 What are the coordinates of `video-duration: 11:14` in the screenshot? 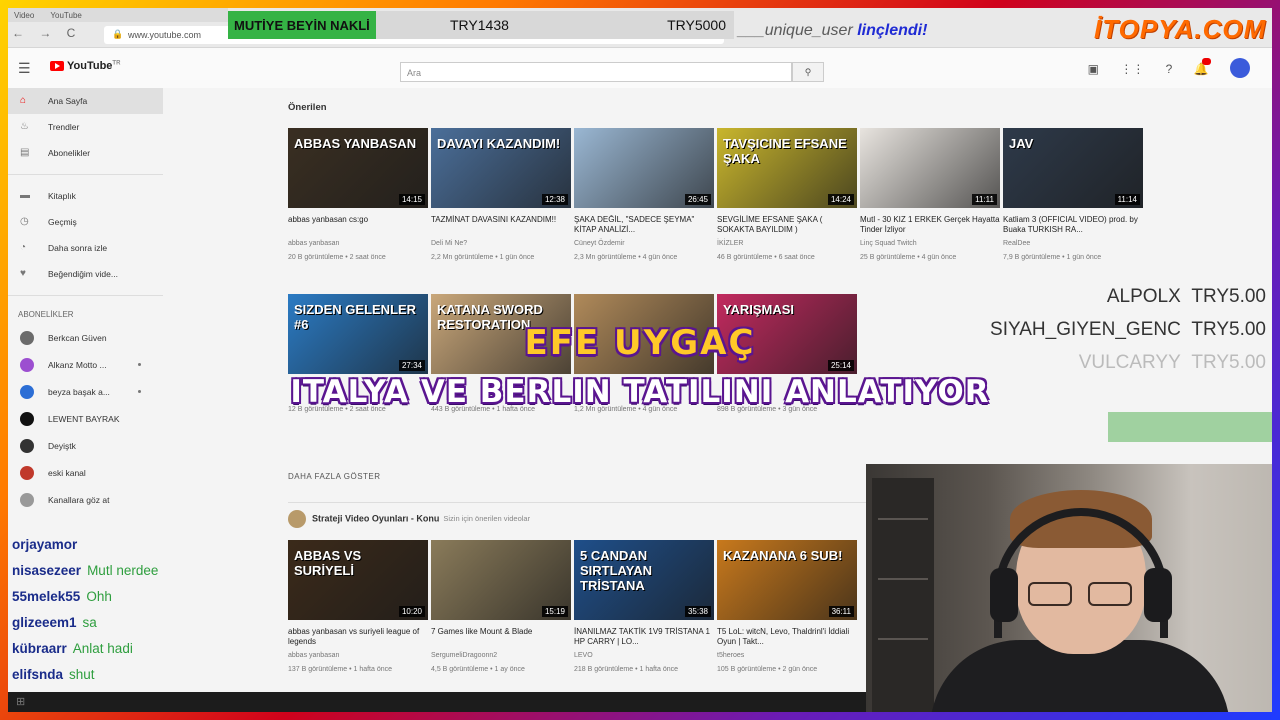 It's located at (1127, 199).